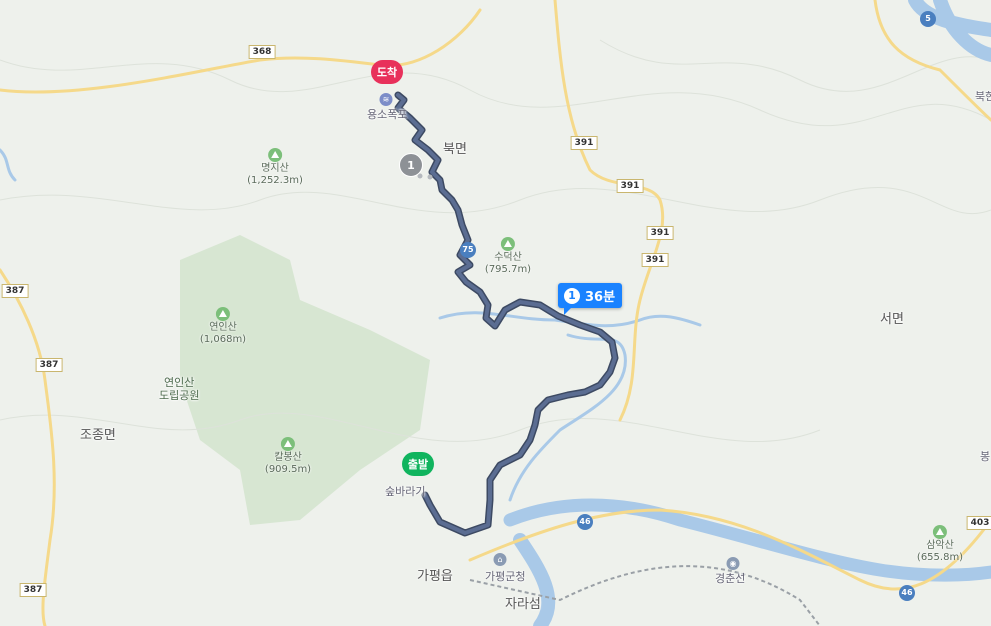  Describe the element at coordinates (405, 491) in the screenshot. I see `place-label-start: 숲바라기` at that location.